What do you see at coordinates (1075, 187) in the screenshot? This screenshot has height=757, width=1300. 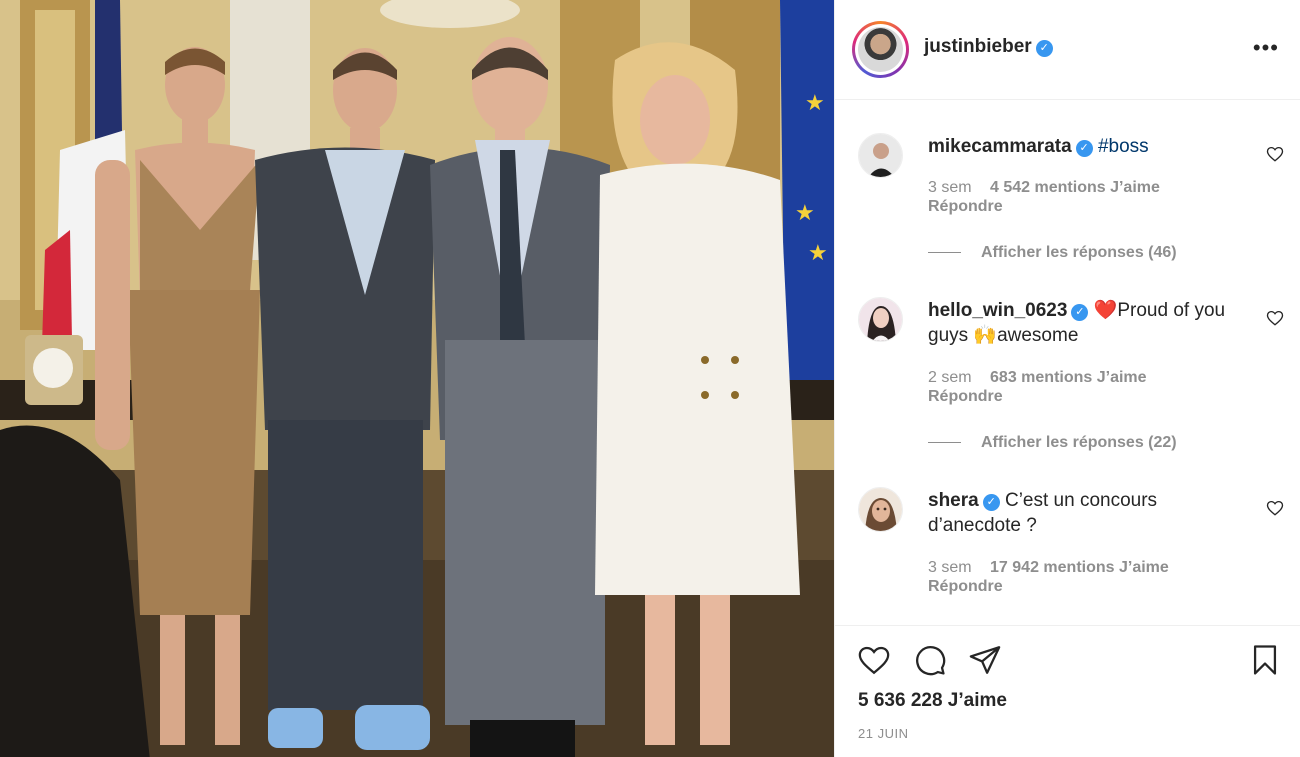 I see `comment-likes: 4 542 mentions J’aime` at bounding box center [1075, 187].